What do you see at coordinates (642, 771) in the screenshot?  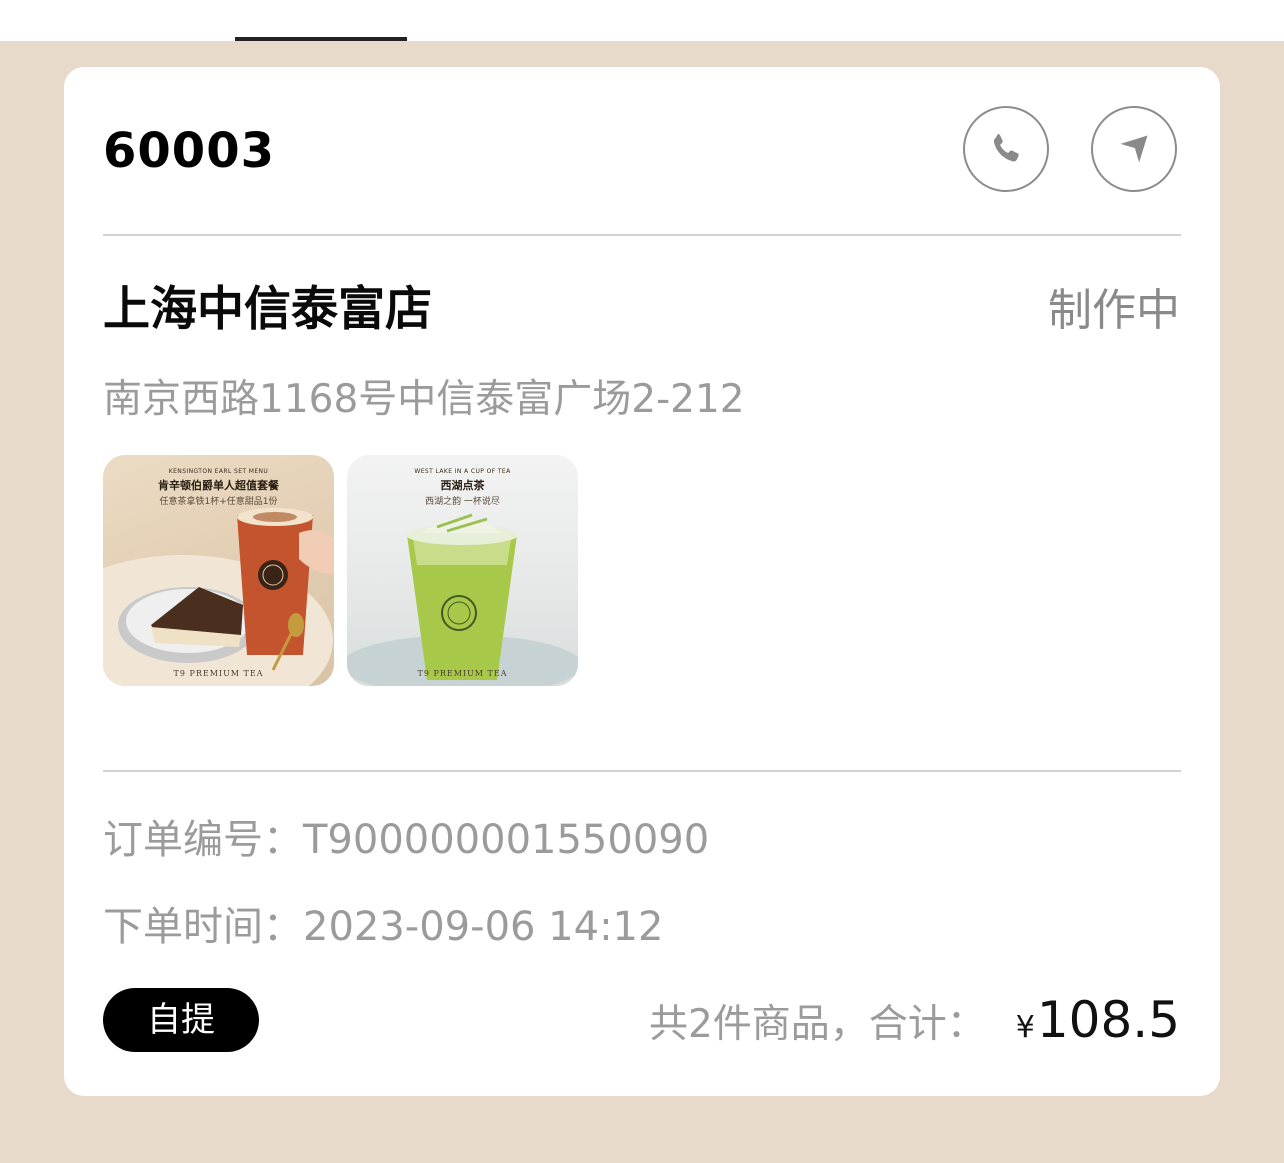 I see `details-divider` at bounding box center [642, 771].